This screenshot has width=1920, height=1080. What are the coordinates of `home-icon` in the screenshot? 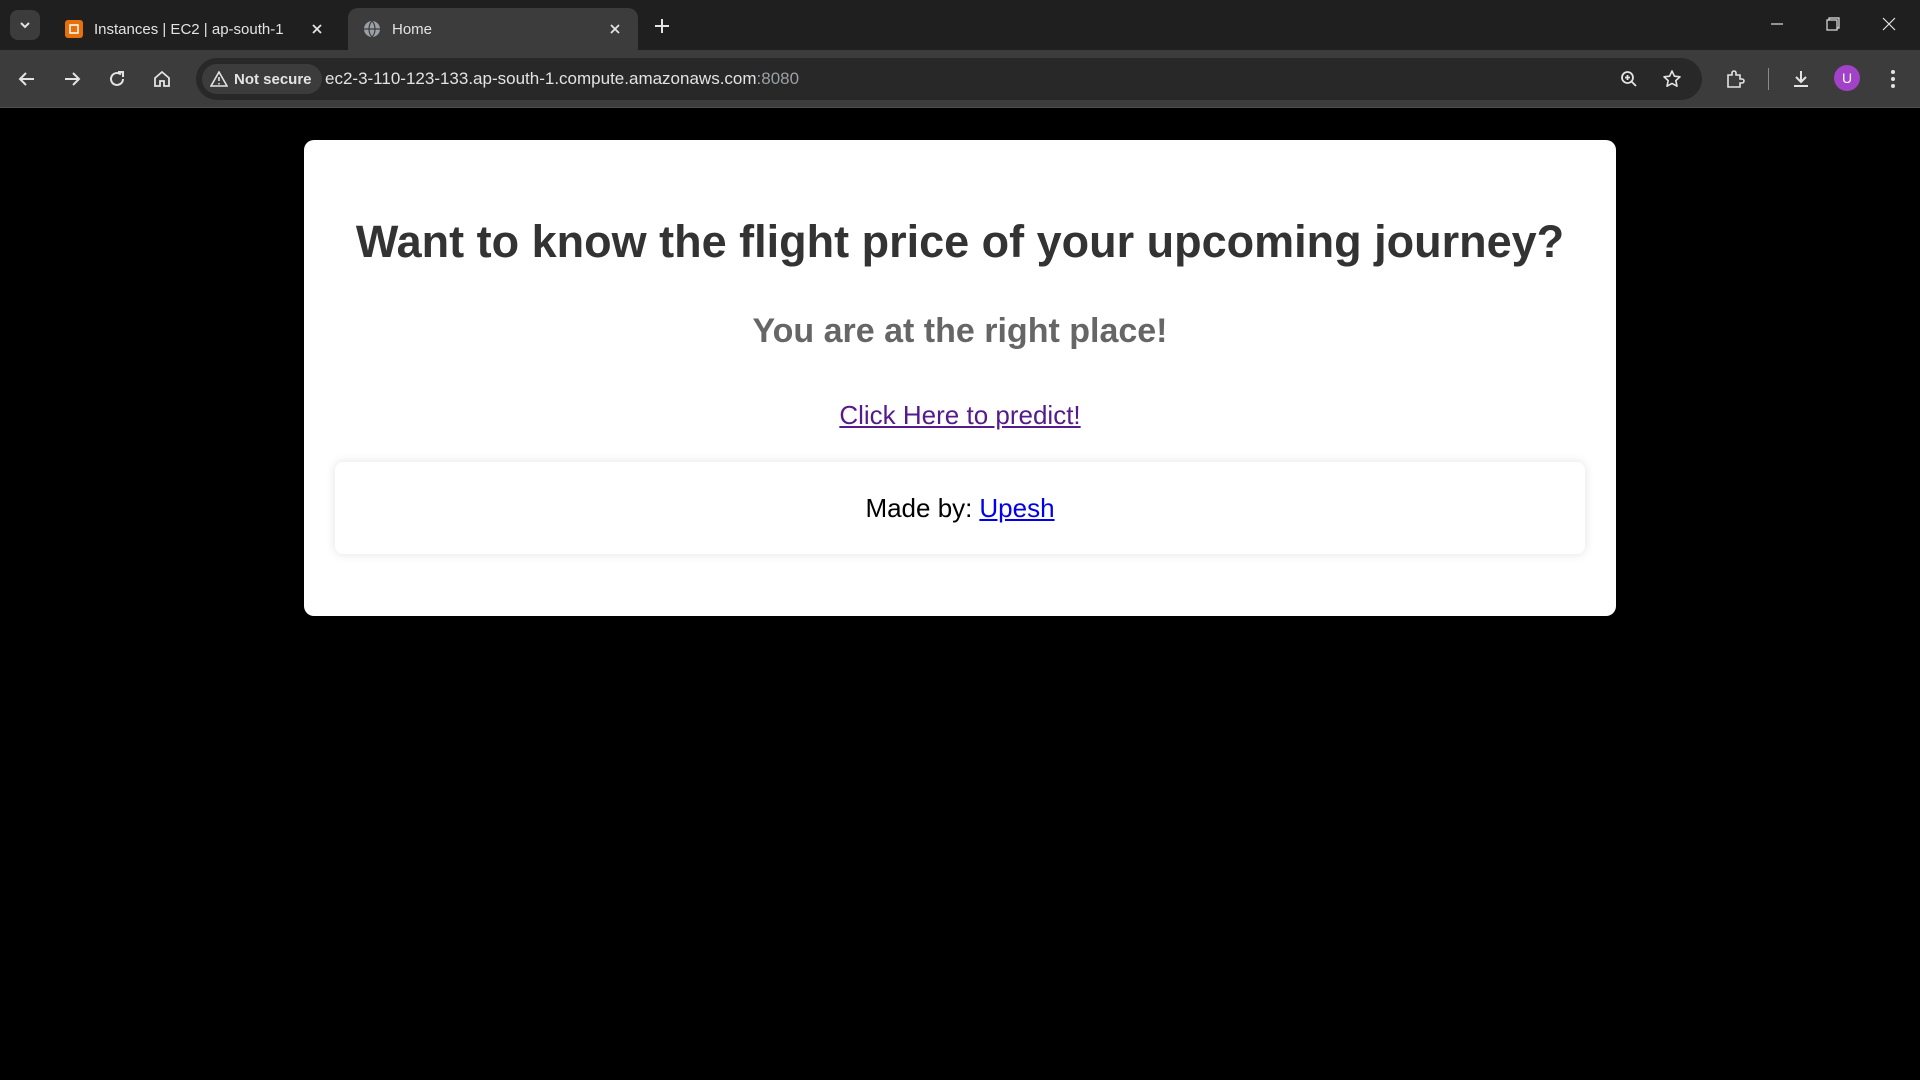 It's located at (162, 79).